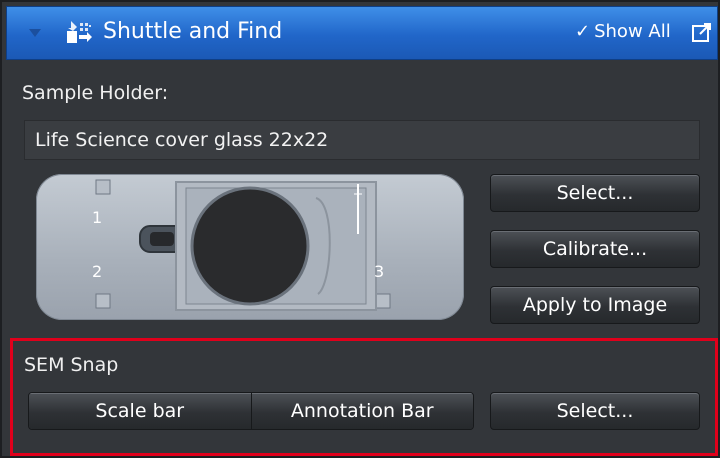 The image size is (720, 458). What do you see at coordinates (595, 305) in the screenshot?
I see `apply-to-image-button: Apply to Image` at bounding box center [595, 305].